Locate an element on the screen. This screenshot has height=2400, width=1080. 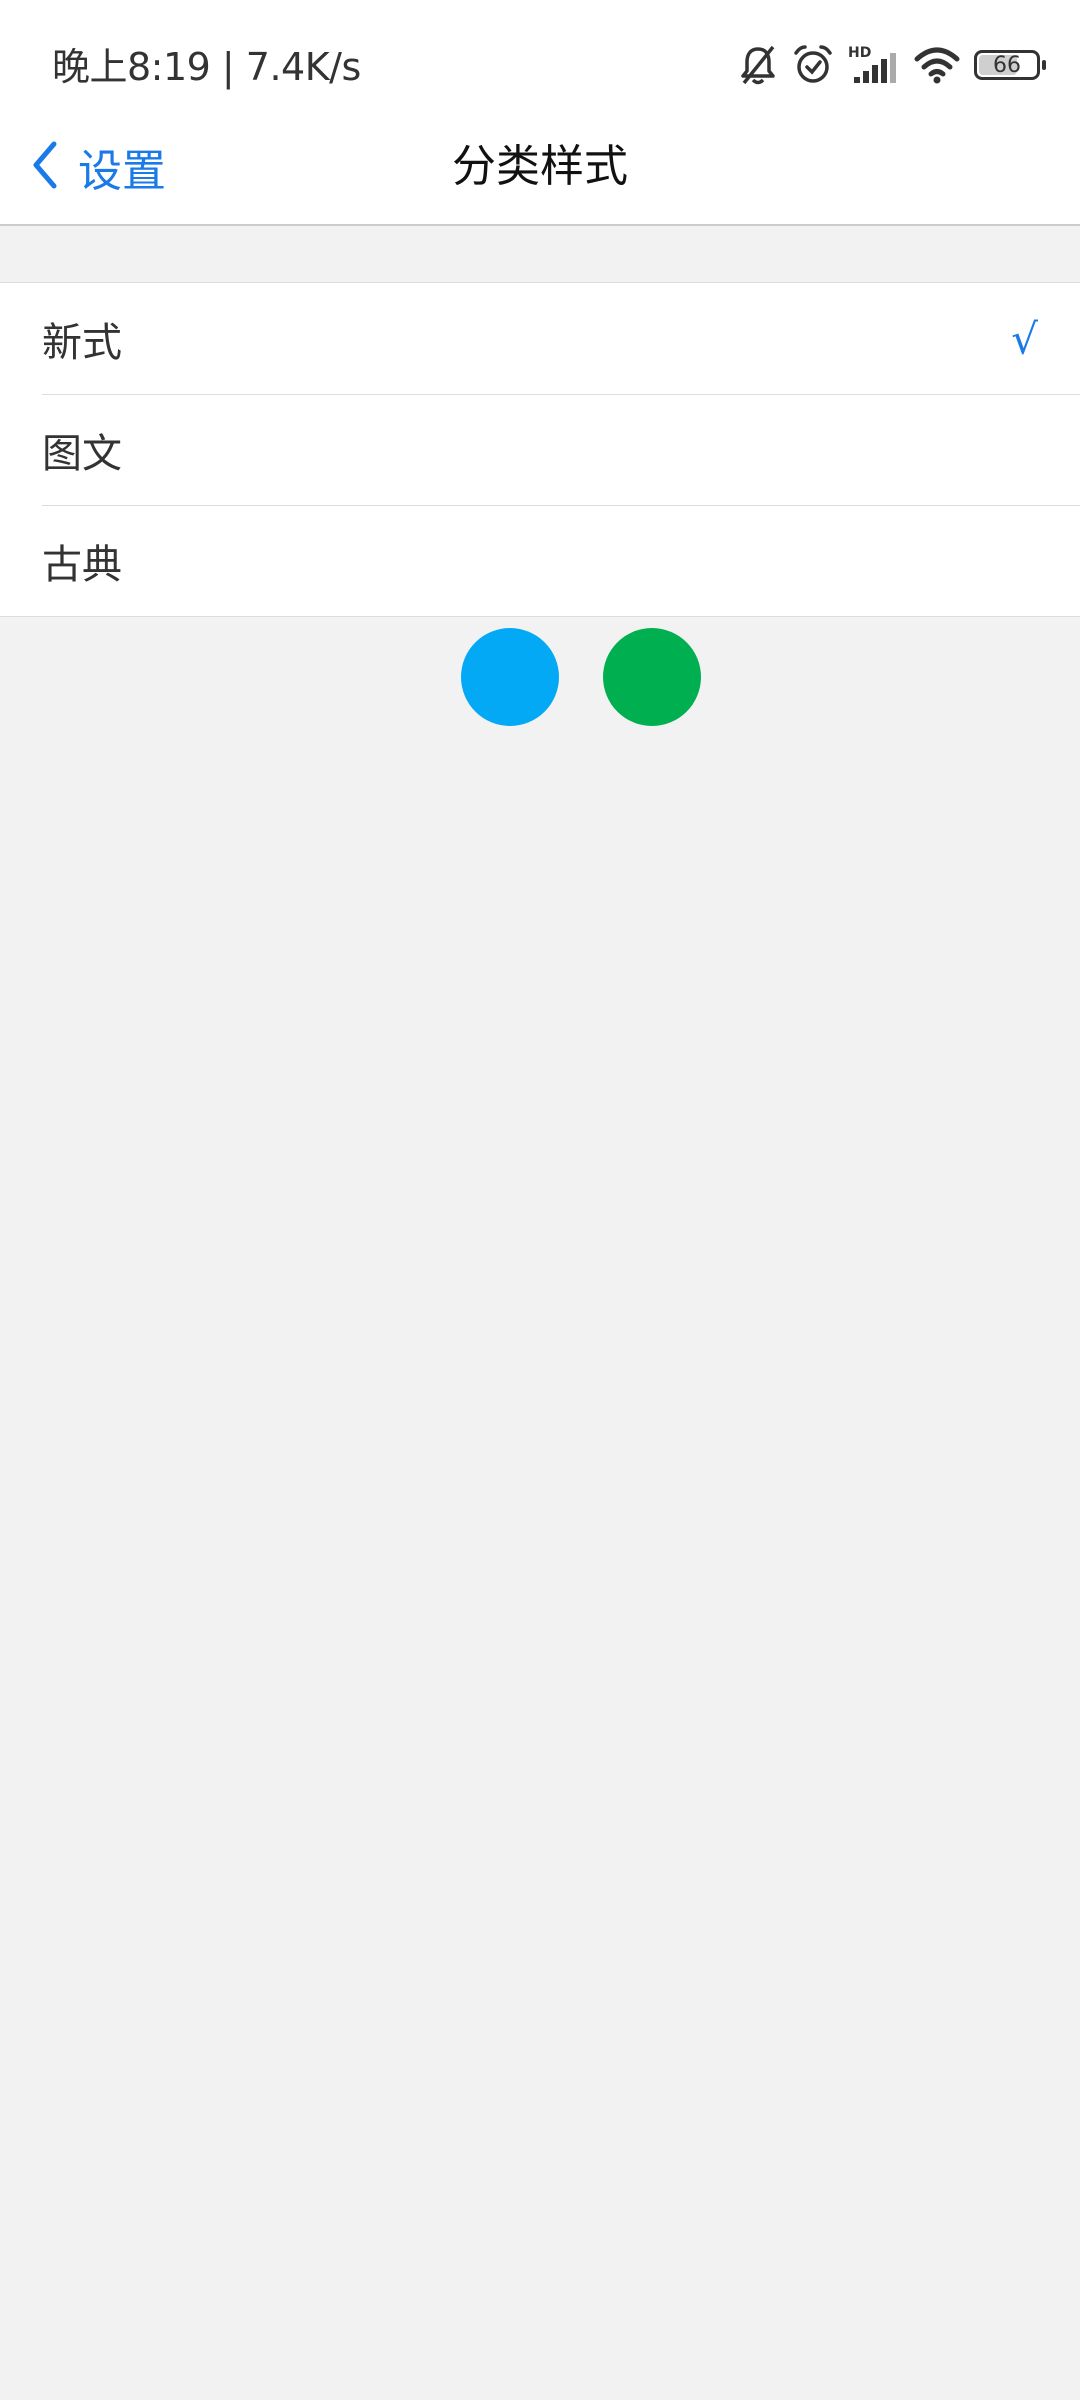
svg-text: HD is located at coordinates (859, 53).